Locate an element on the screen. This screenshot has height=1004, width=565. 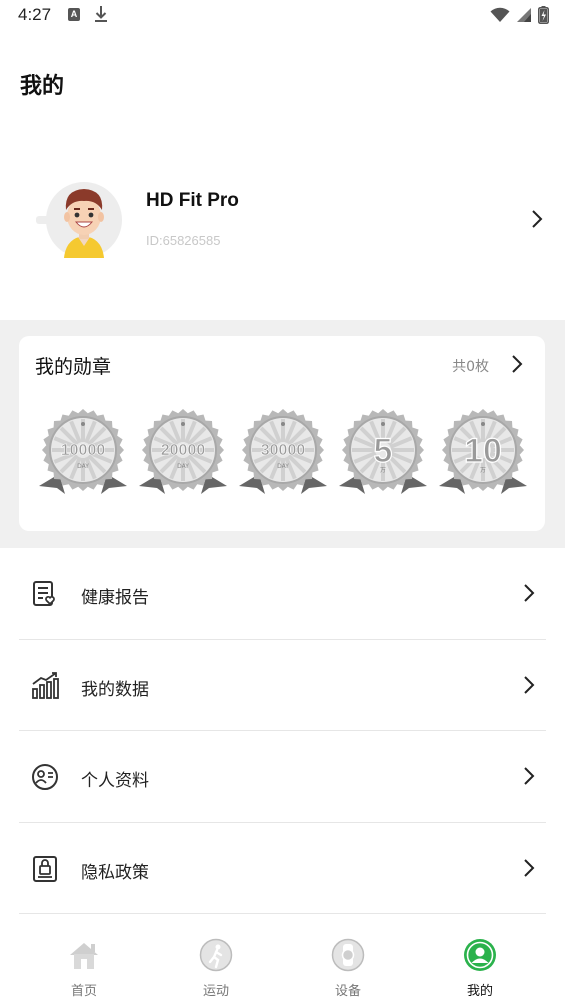
status-indicators is located at coordinates (519, 17).